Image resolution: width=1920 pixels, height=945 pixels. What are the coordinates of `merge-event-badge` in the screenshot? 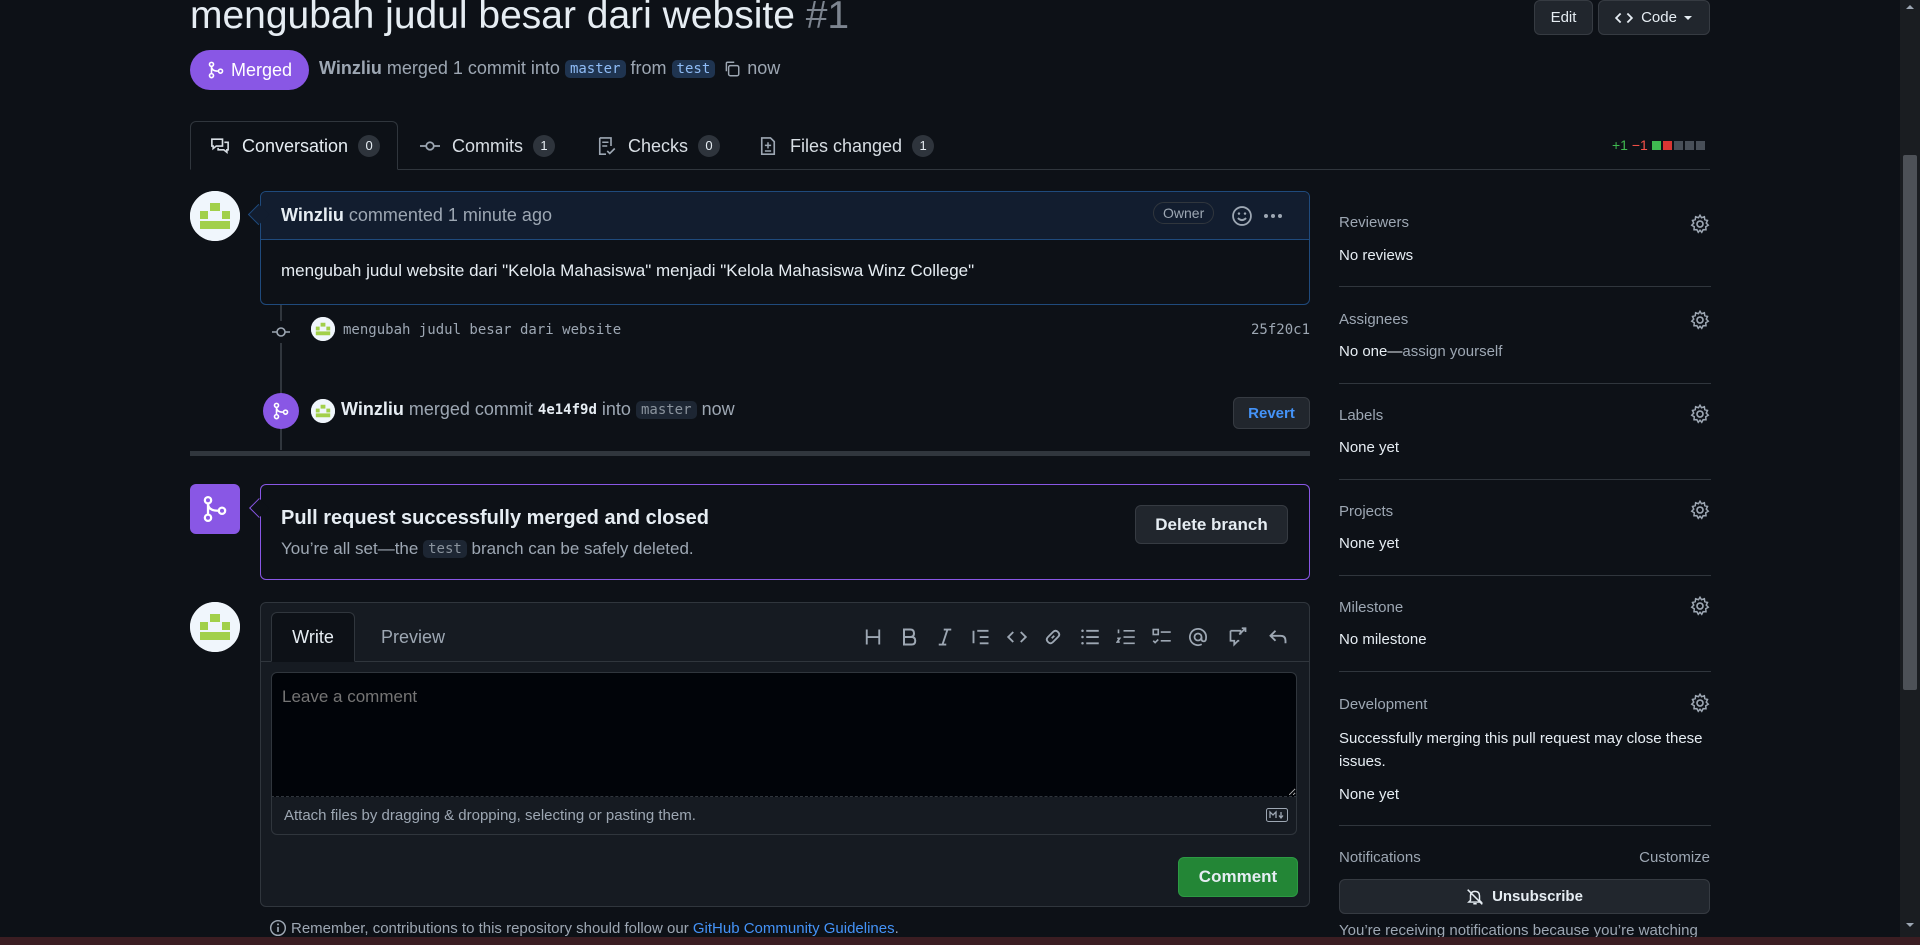 It's located at (281, 411).